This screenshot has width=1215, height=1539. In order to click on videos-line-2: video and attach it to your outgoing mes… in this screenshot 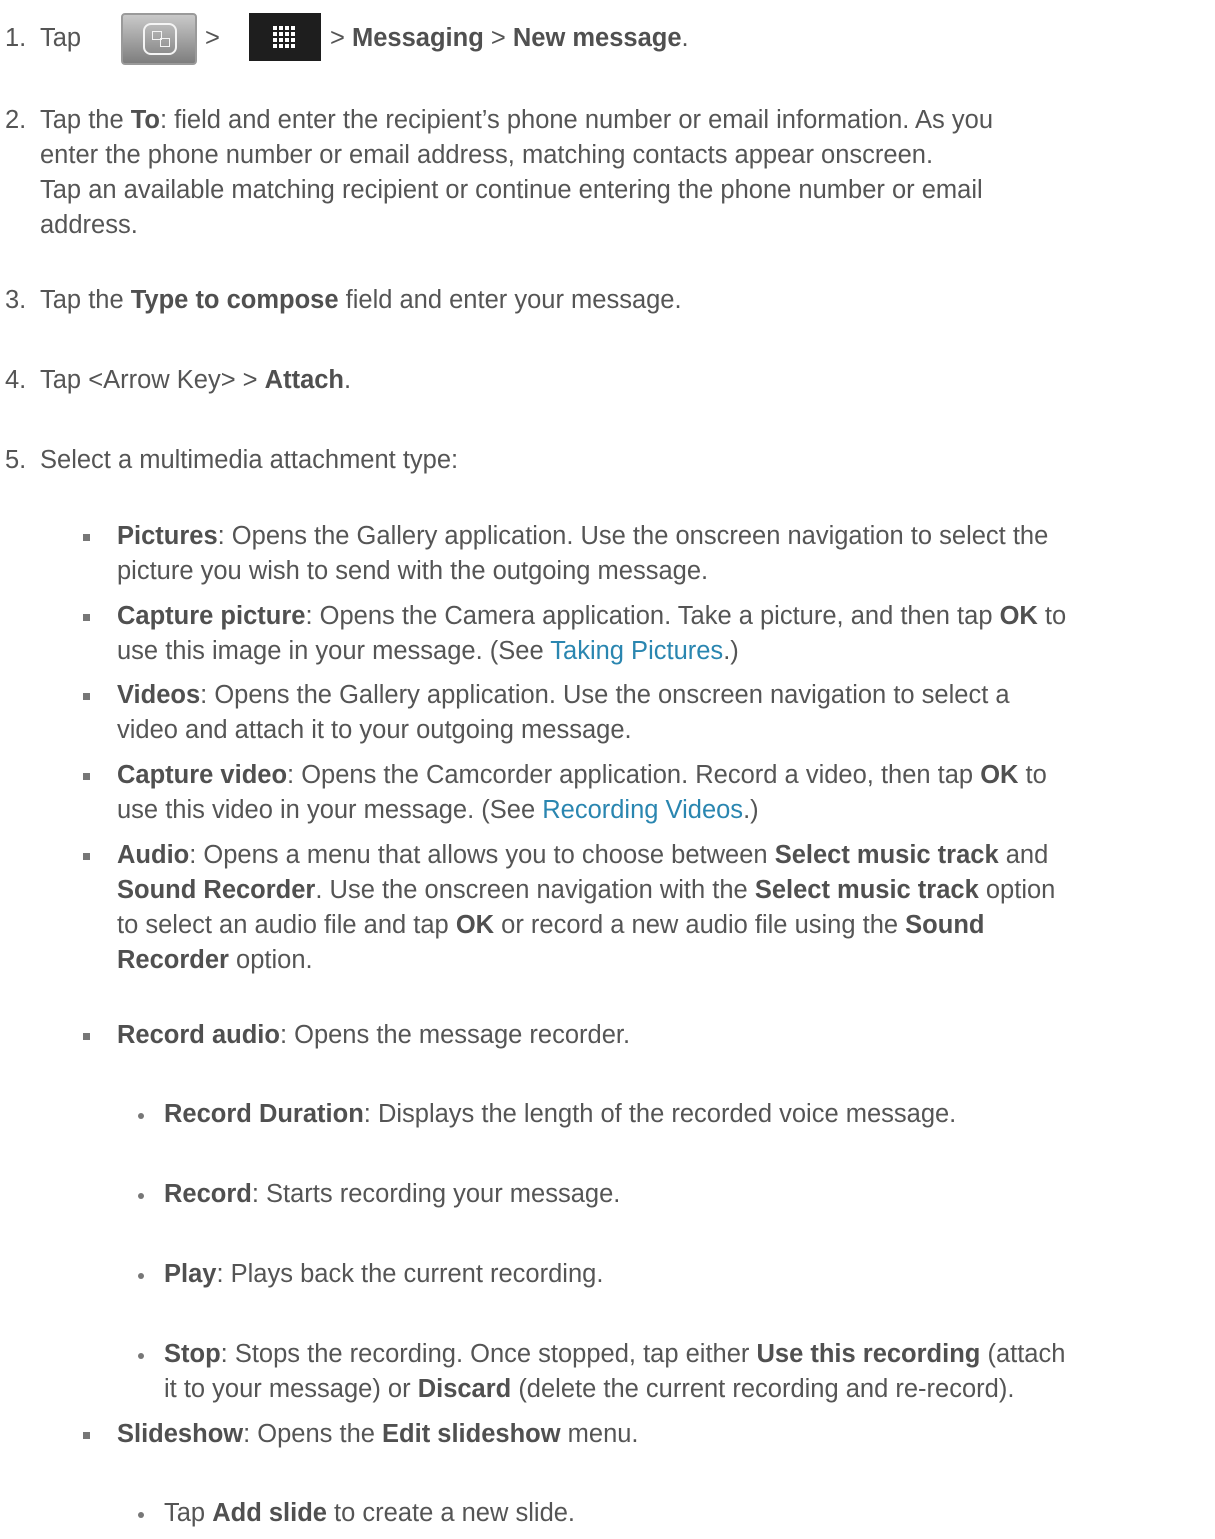, I will do `click(374, 730)`.